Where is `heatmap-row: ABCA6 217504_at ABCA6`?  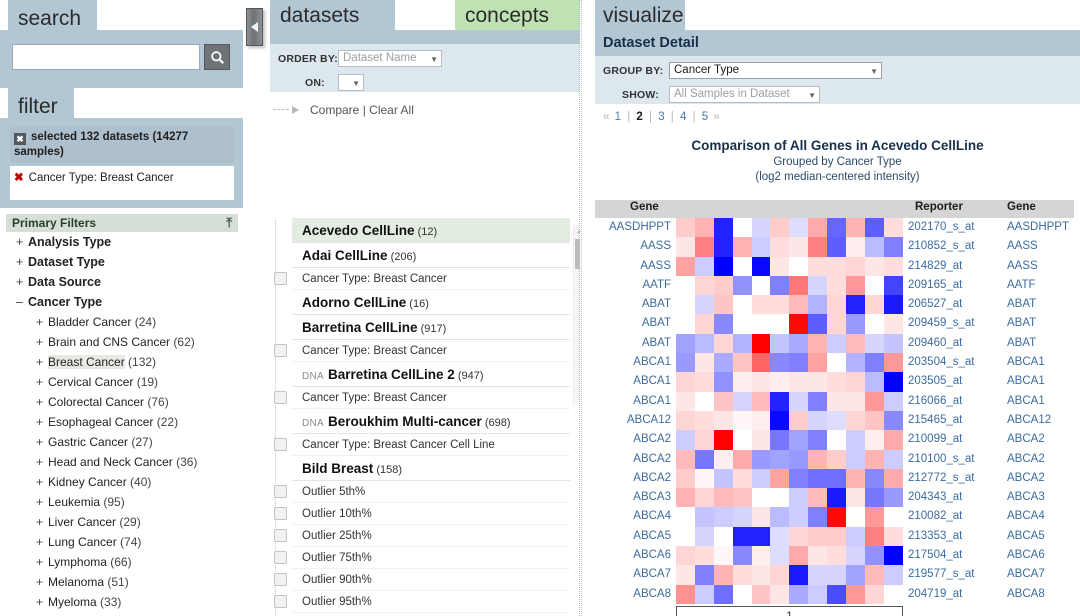
heatmap-row: ABCA6 217504_at ABCA6 is located at coordinates (834, 556).